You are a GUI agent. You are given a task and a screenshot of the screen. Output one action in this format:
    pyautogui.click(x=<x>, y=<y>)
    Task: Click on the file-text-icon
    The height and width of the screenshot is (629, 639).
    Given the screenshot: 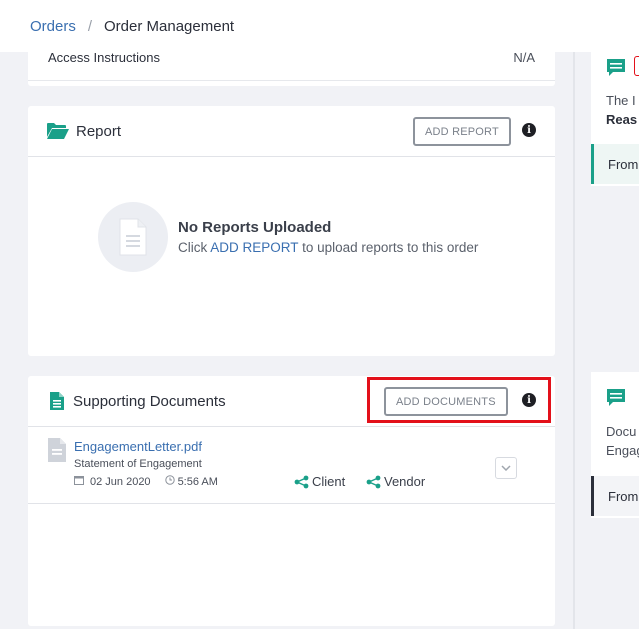 What is the action you would take?
    pyautogui.click(x=57, y=401)
    